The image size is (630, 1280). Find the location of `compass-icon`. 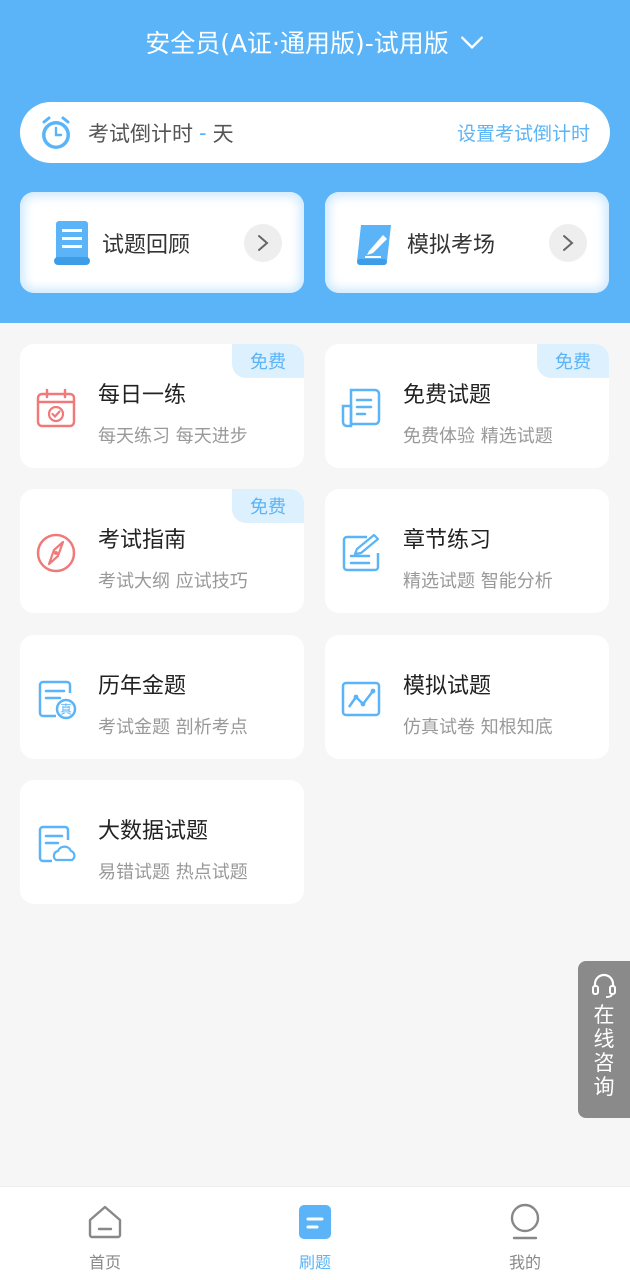

compass-icon is located at coordinates (56, 553).